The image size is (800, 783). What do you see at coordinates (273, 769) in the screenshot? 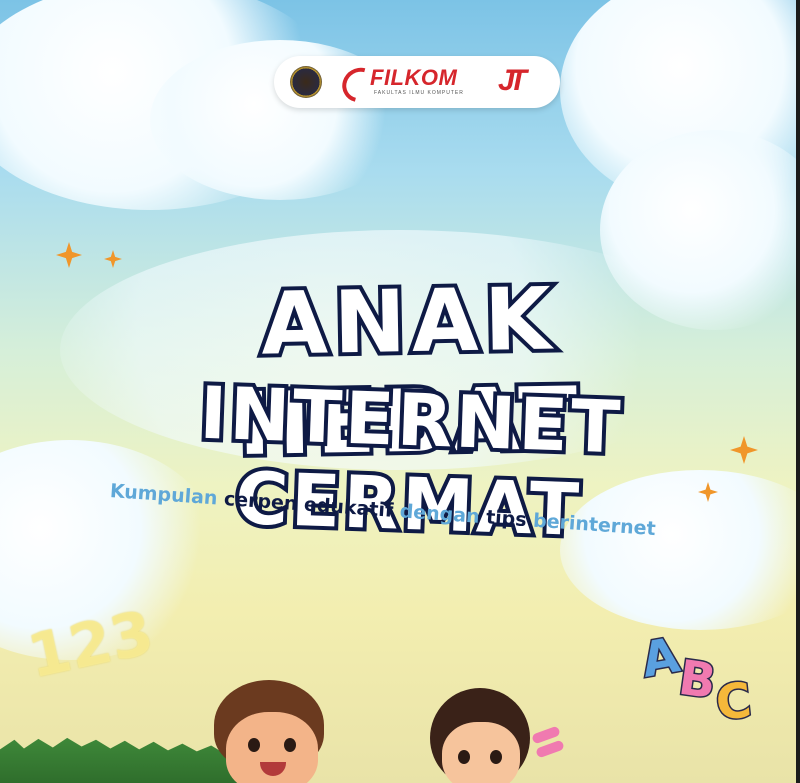
I see `mouth` at bounding box center [273, 769].